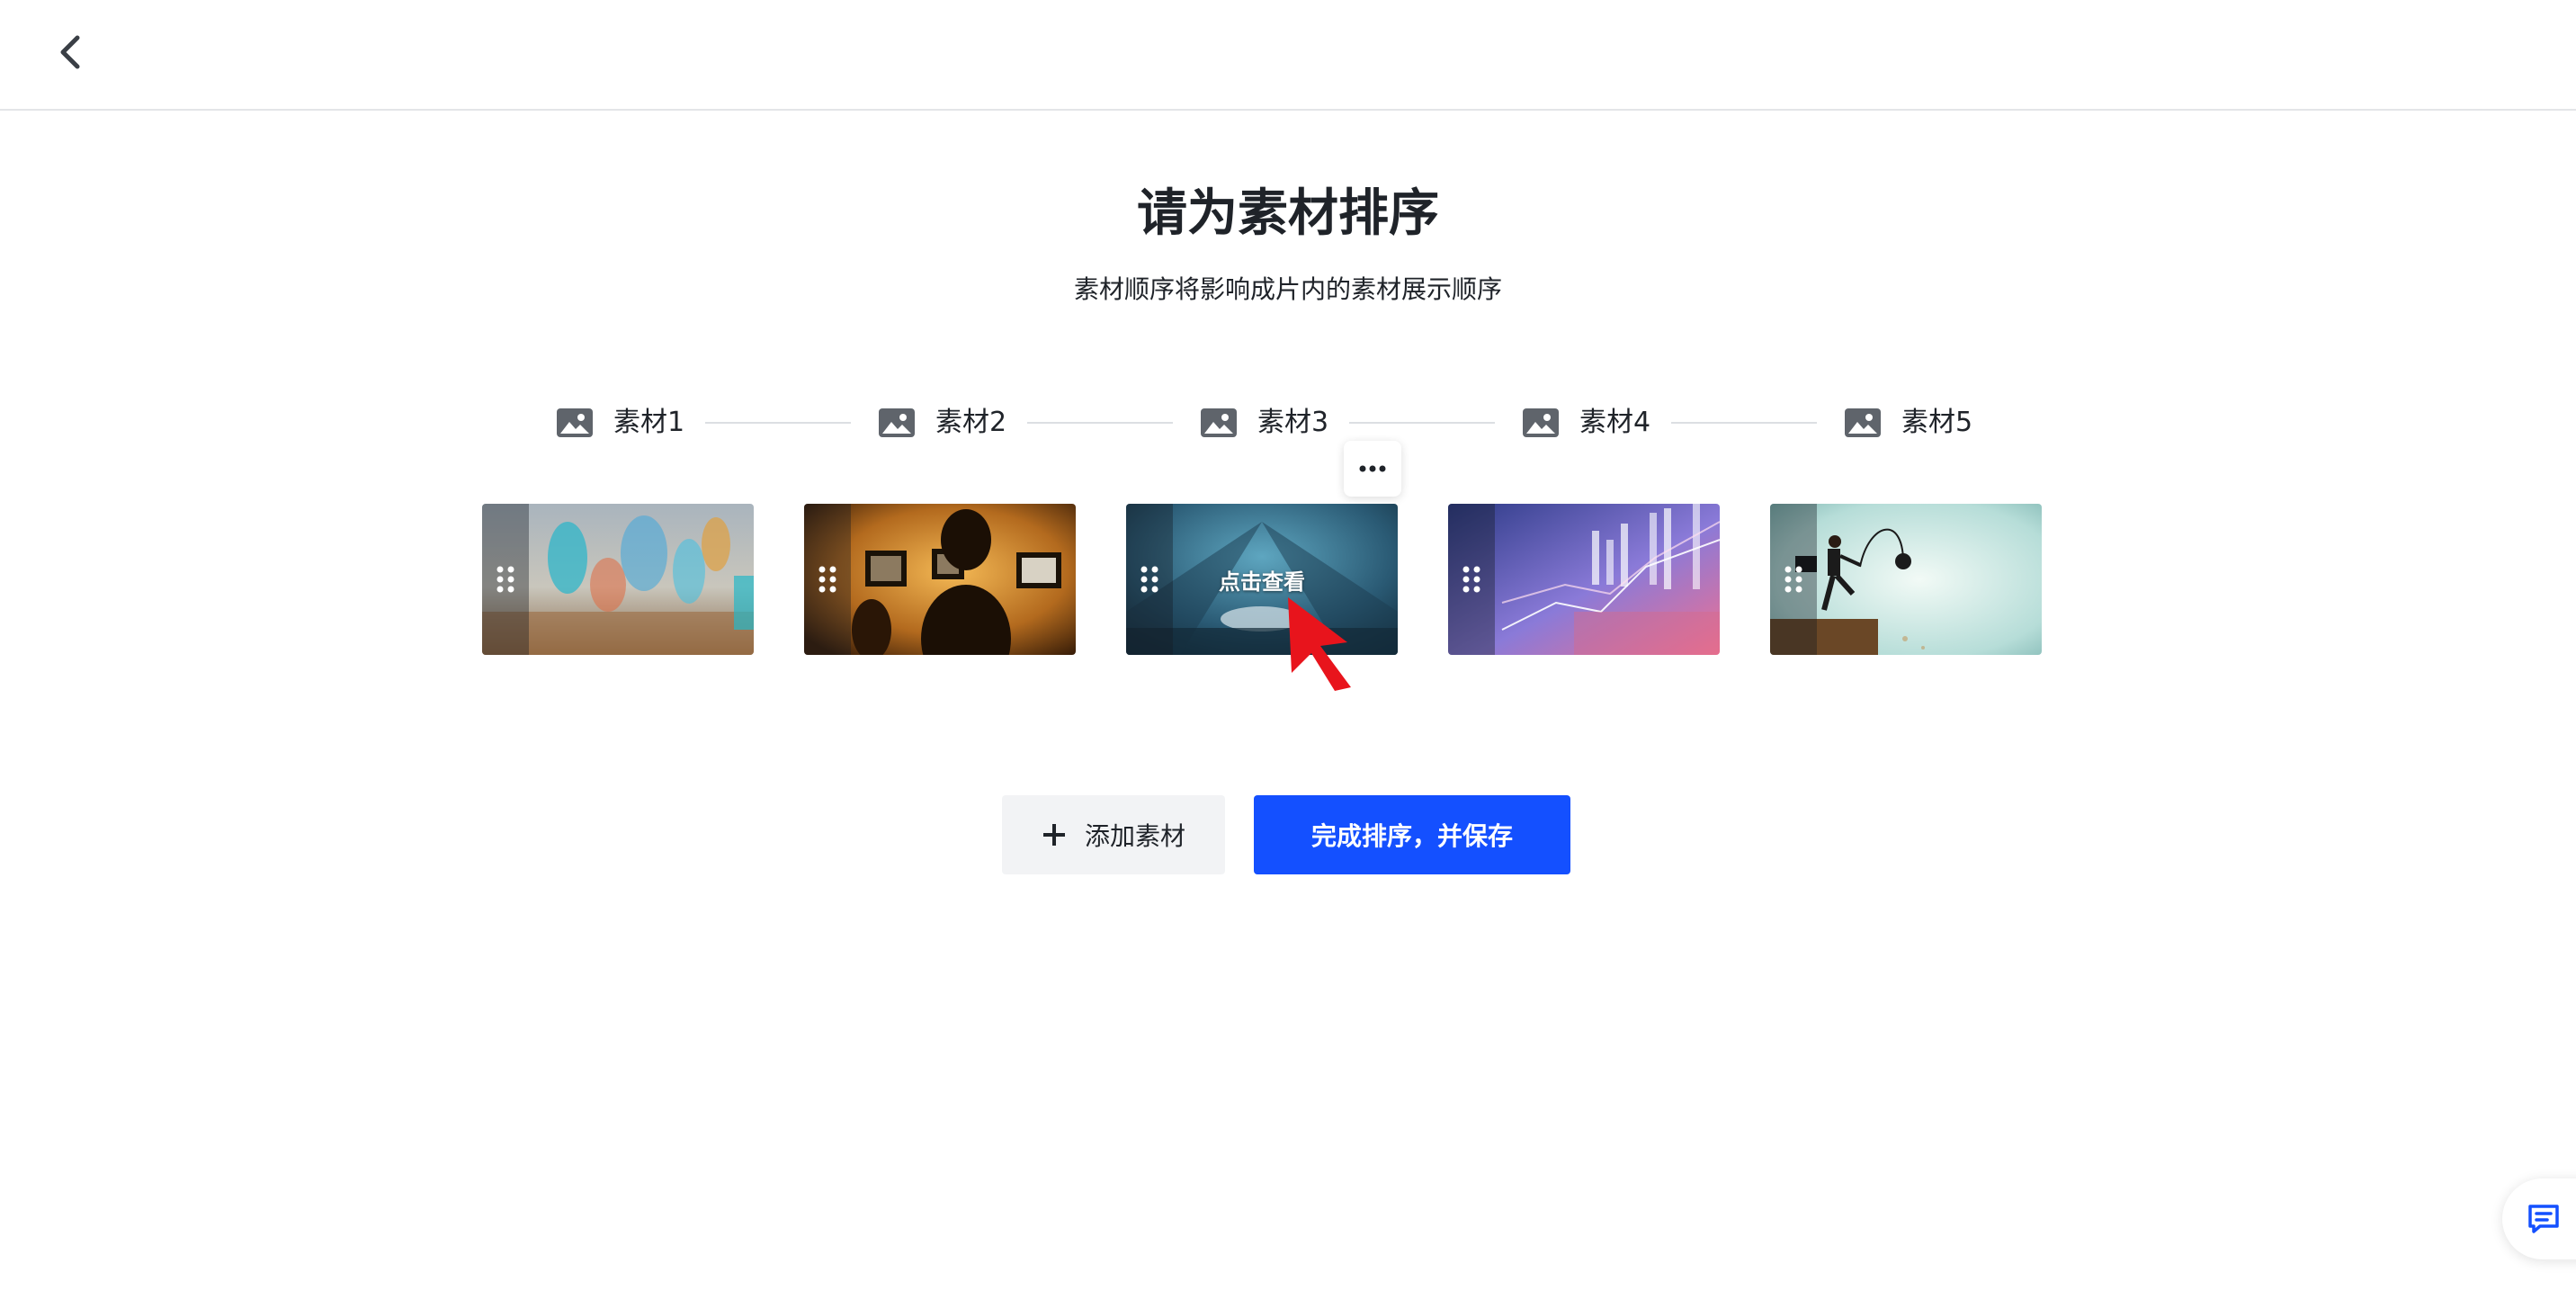 This screenshot has width=2576, height=1308. I want to click on step-item-5: 素材5, so click(1908, 423).